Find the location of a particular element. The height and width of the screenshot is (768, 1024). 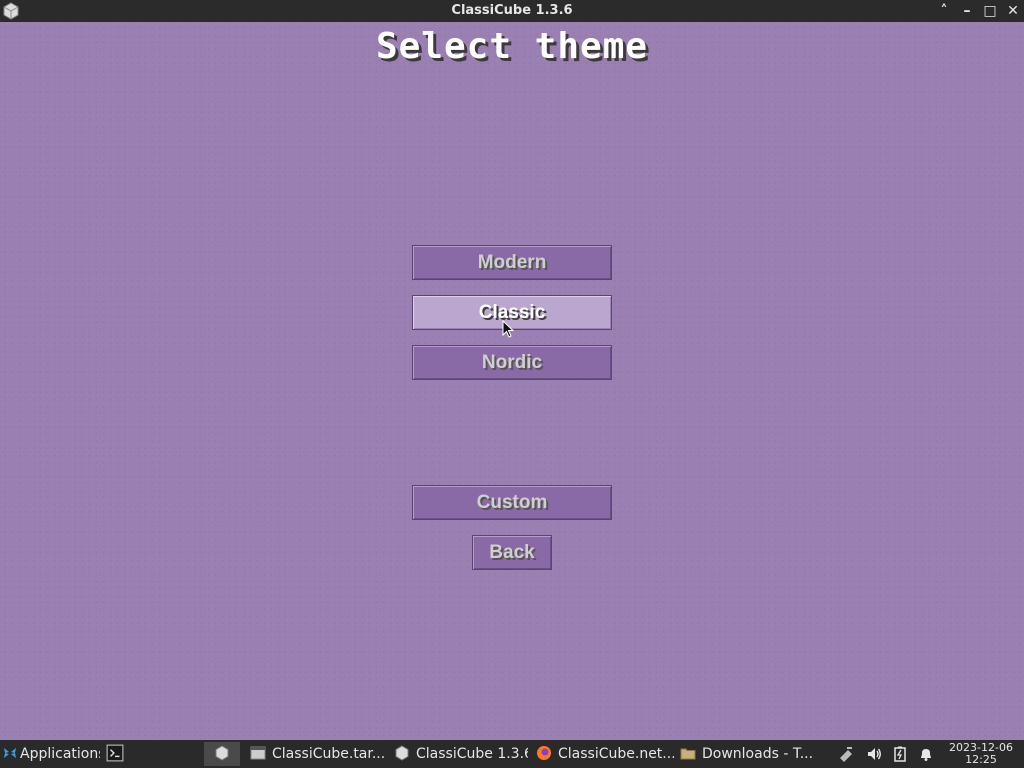

notification-bell-icon is located at coordinates (926, 754).